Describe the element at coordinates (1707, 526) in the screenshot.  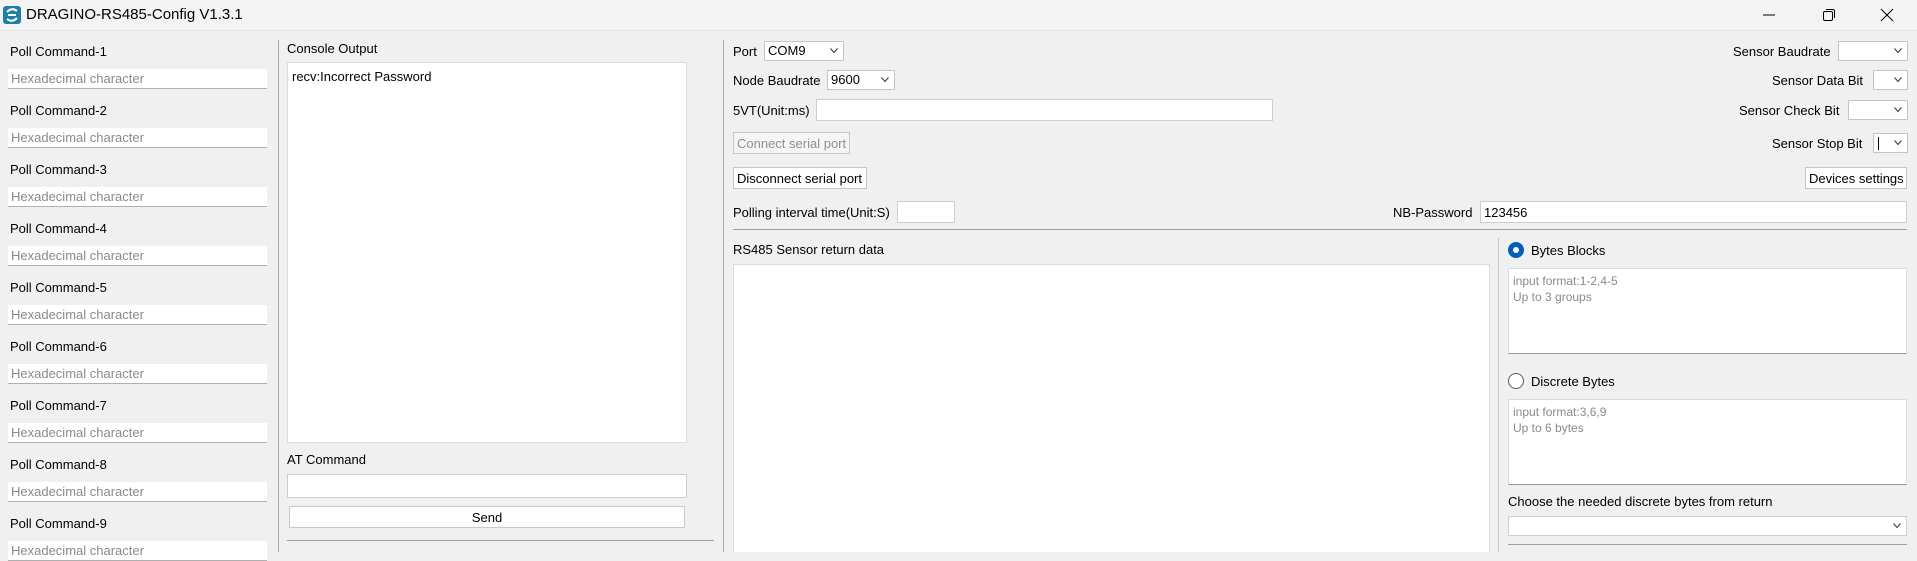
I see `discrete-bytes-select` at that location.